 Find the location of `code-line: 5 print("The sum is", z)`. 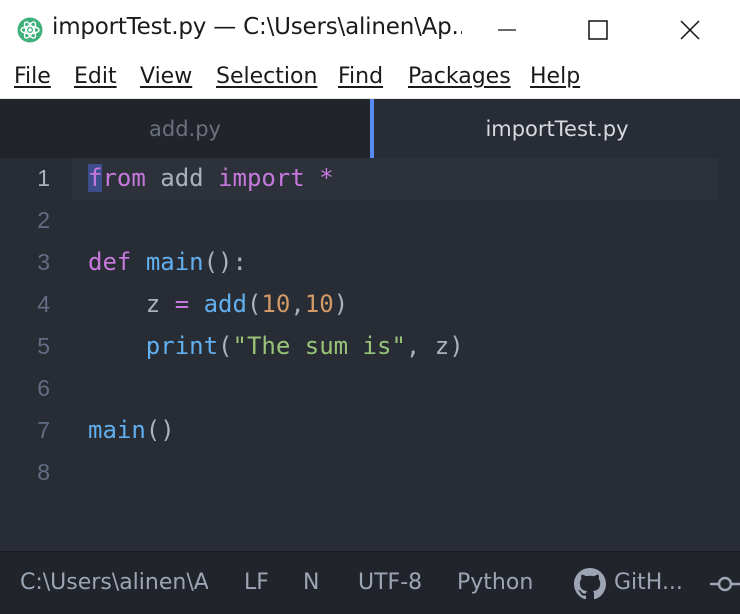

code-line: 5 print("The sum is", z) is located at coordinates (370, 347).